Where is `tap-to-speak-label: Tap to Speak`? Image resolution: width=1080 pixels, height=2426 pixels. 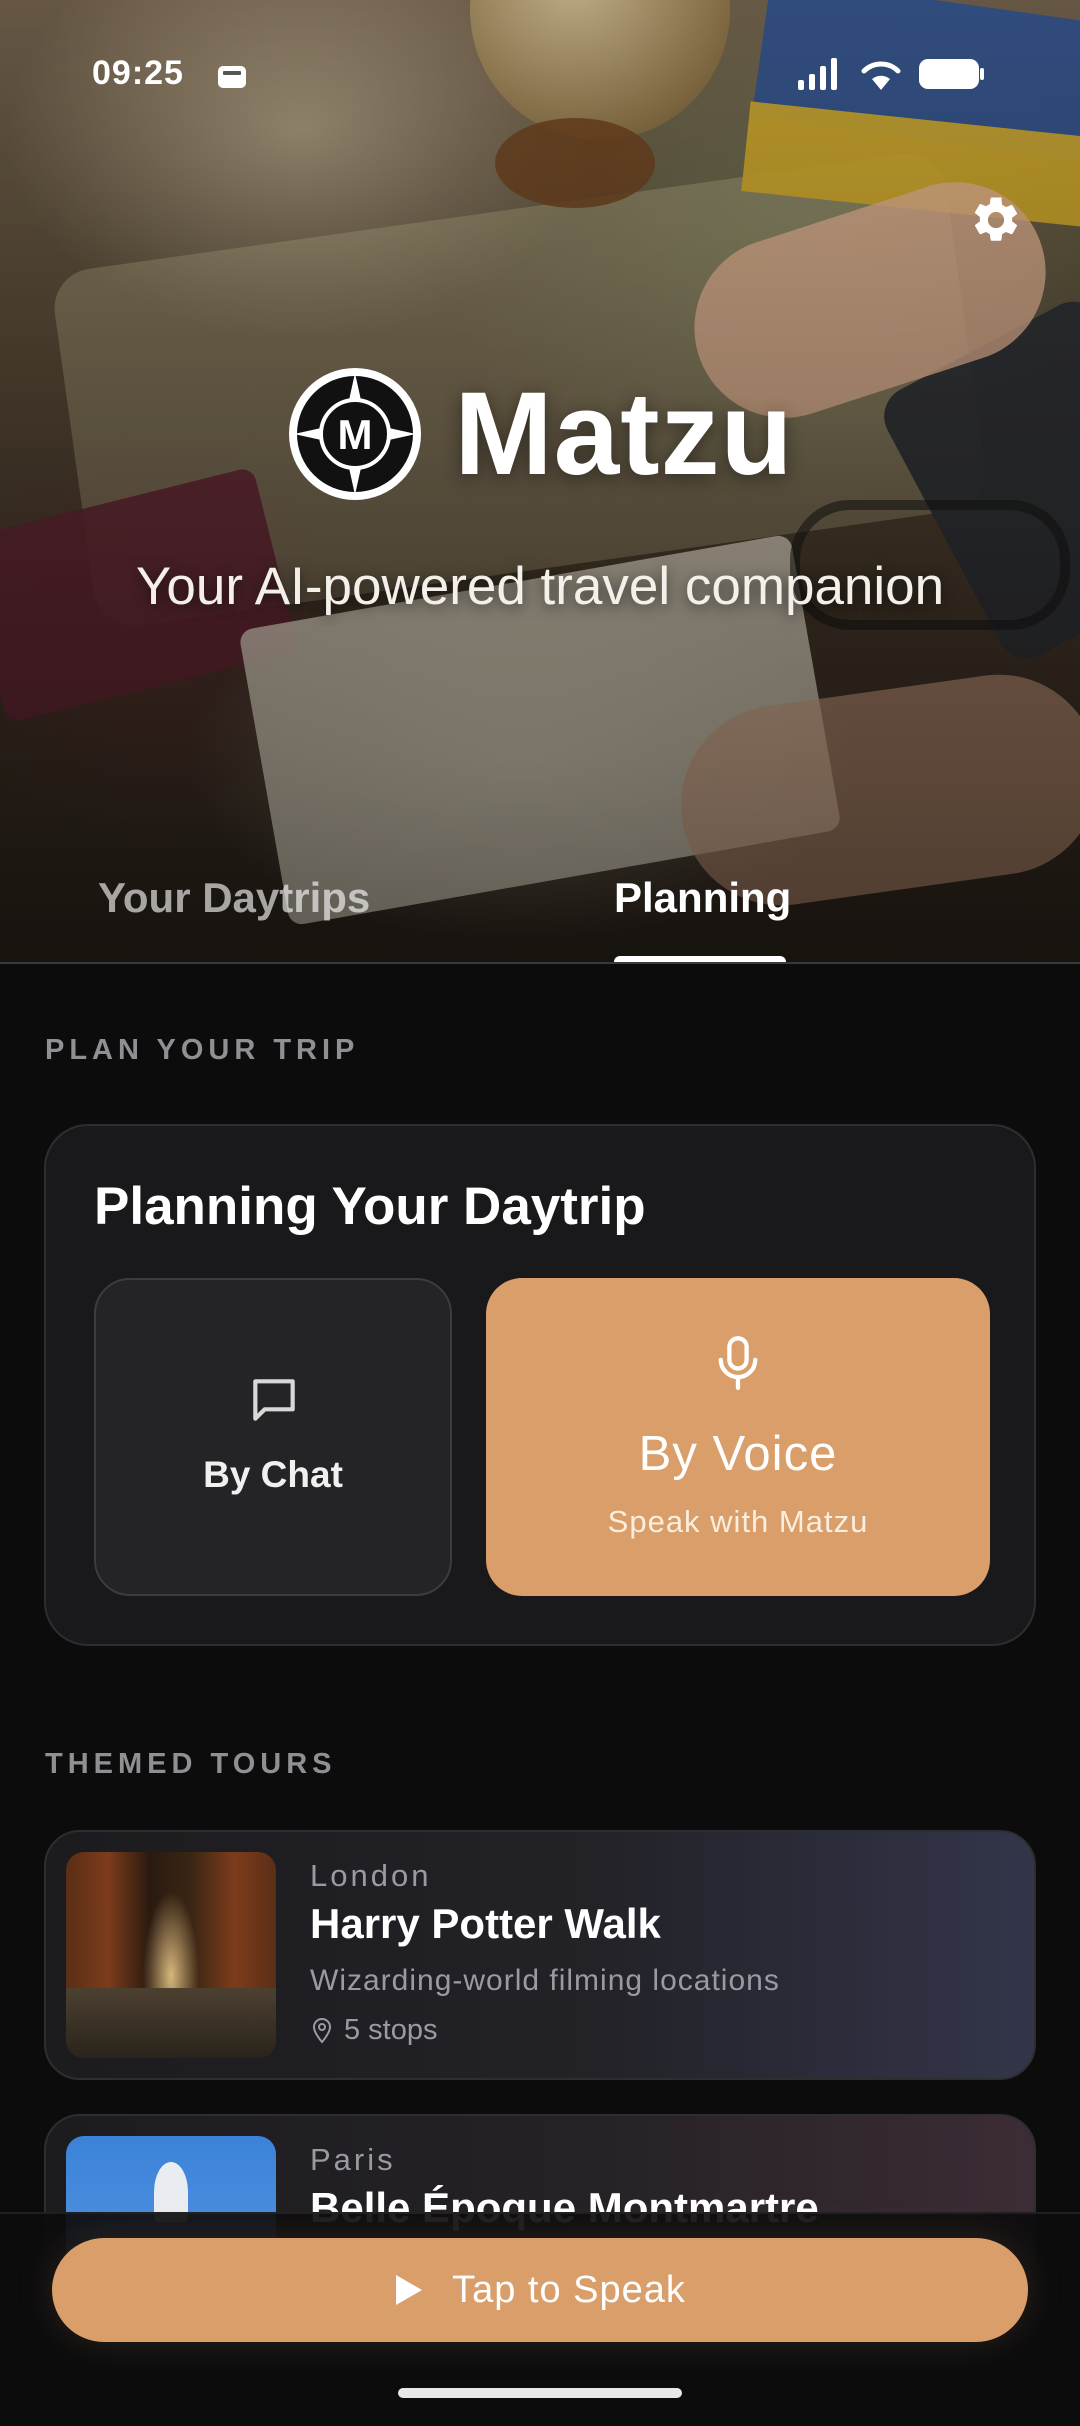 tap-to-speak-label: Tap to Speak is located at coordinates (569, 2289).